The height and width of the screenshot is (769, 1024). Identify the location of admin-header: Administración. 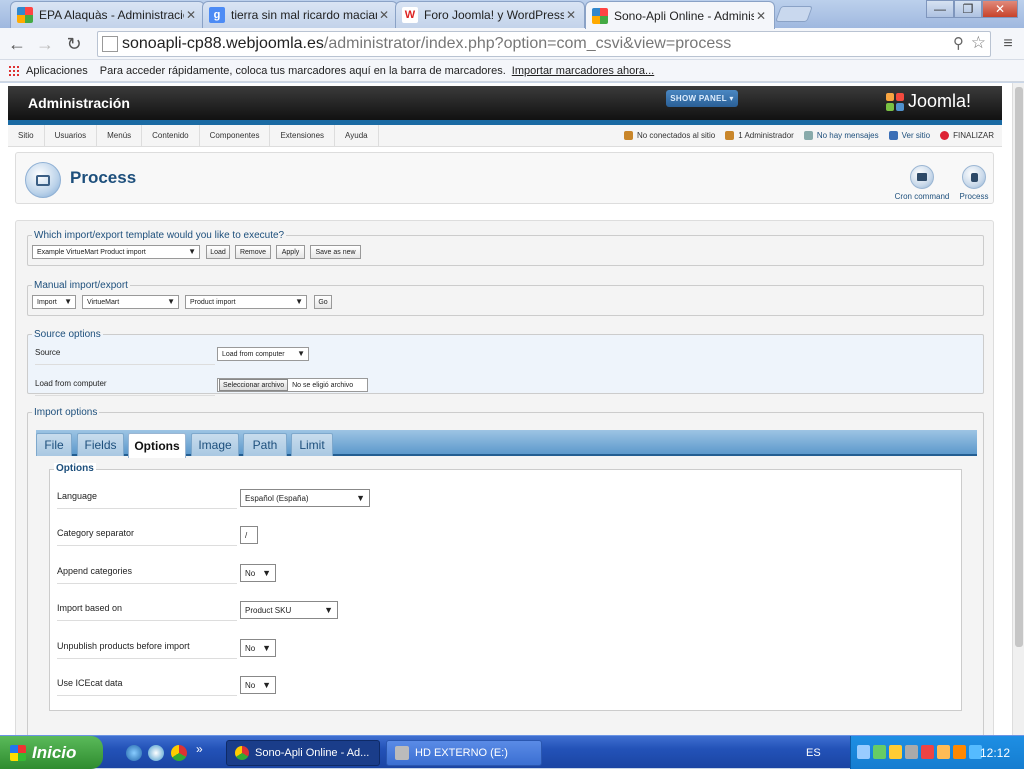
(505, 103).